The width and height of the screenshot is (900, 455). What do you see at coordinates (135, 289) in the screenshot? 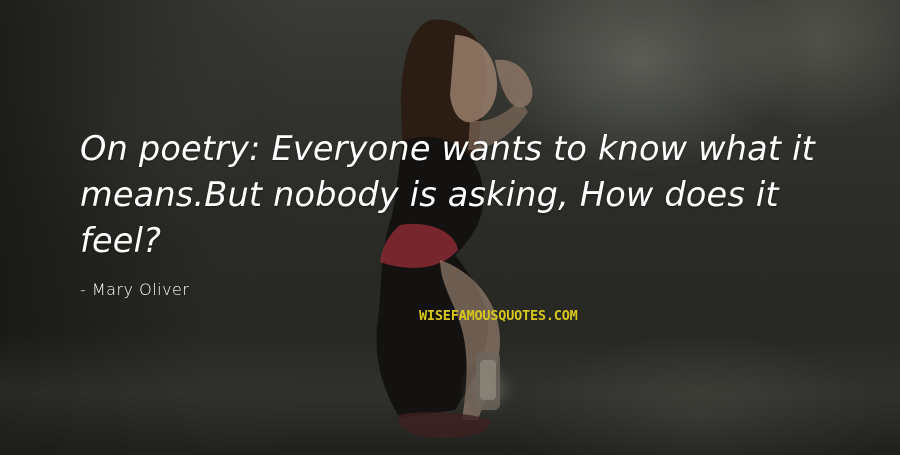
I see `quote-author: - Mary Oliver` at bounding box center [135, 289].